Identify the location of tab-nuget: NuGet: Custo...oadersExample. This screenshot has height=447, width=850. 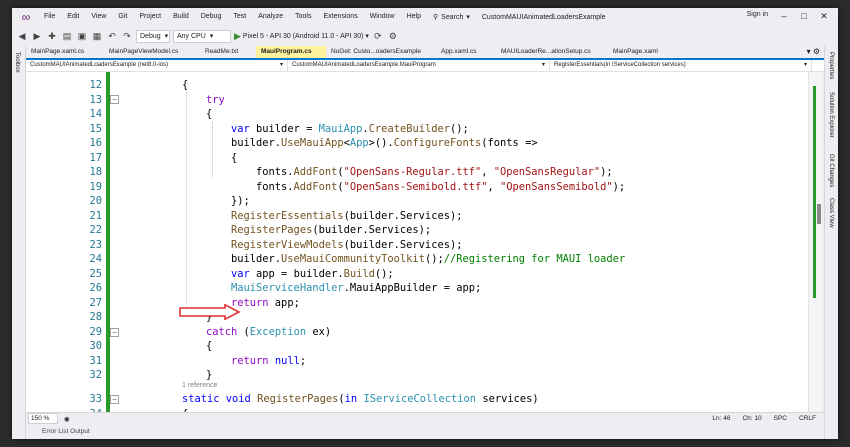
(381, 52).